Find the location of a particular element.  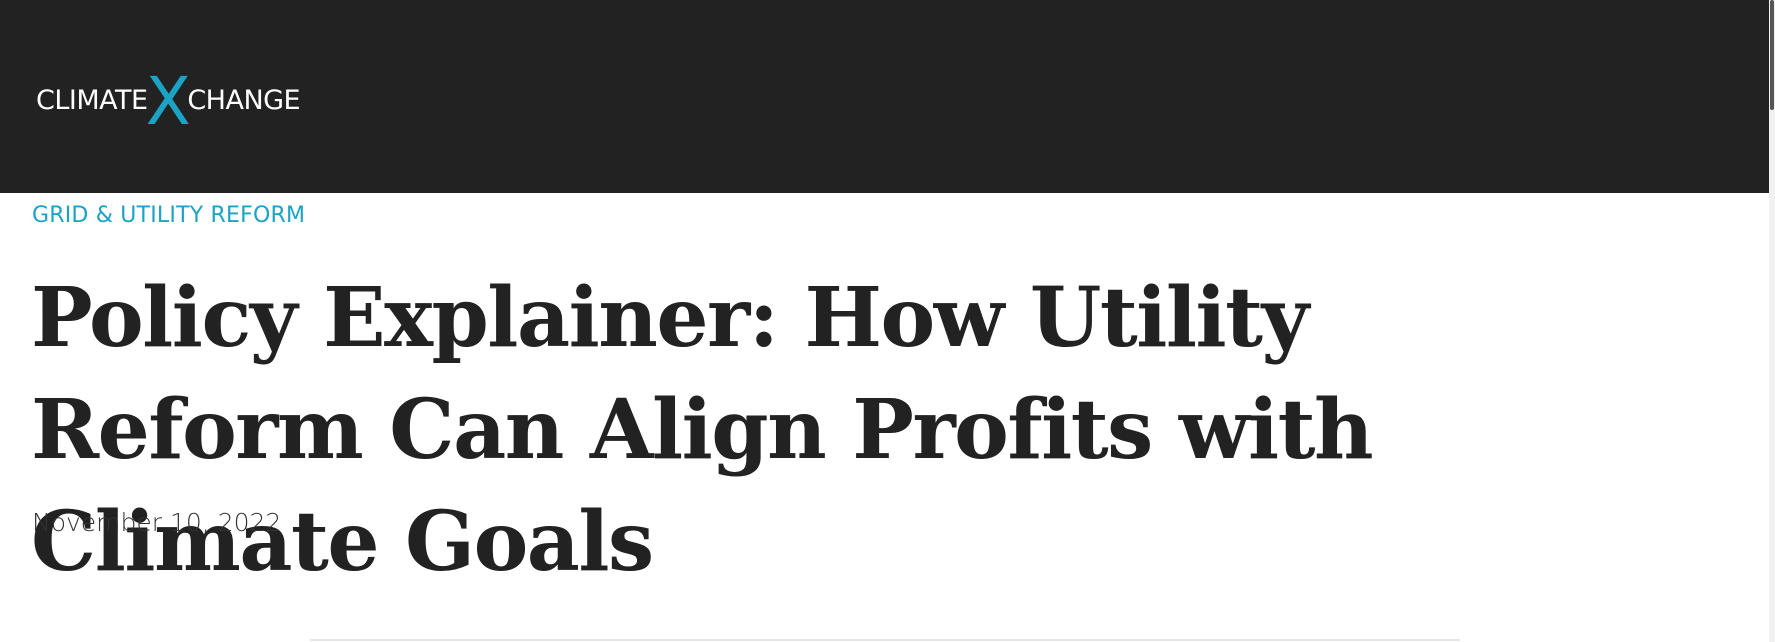

page-scrollbar is located at coordinates (1772, 321).